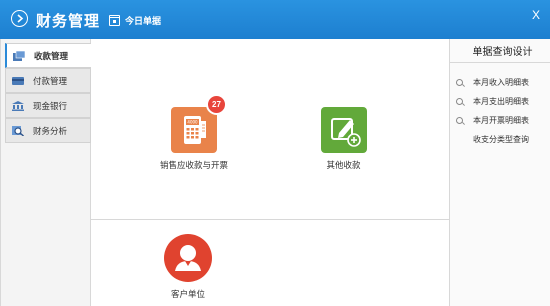  I want to click on edit-add-icon, so click(343, 130).